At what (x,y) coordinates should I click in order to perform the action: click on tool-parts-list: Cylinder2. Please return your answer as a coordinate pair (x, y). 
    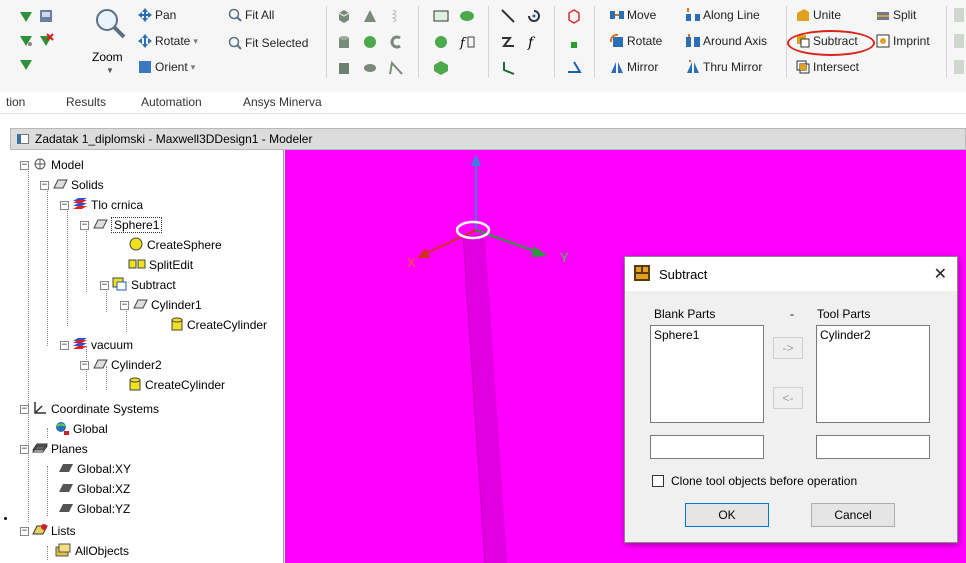
    Looking at the image, I should click on (873, 374).